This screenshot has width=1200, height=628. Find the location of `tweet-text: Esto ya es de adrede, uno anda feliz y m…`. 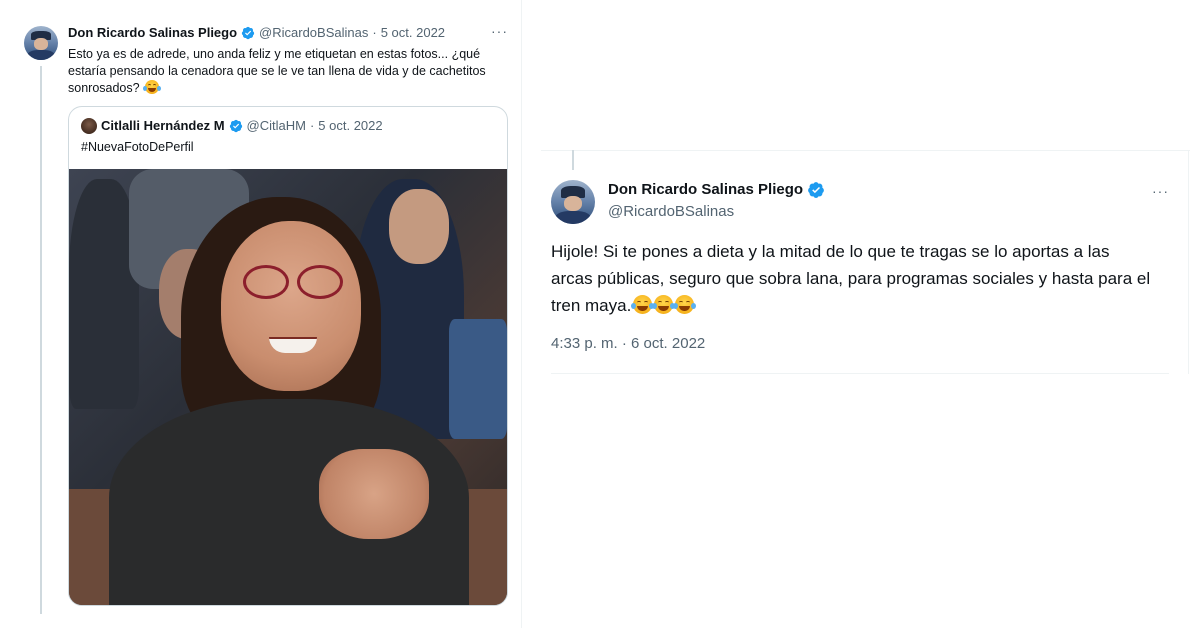

tweet-text: Esto ya es de adrede, uno anda feliz y m… is located at coordinates (288, 71).